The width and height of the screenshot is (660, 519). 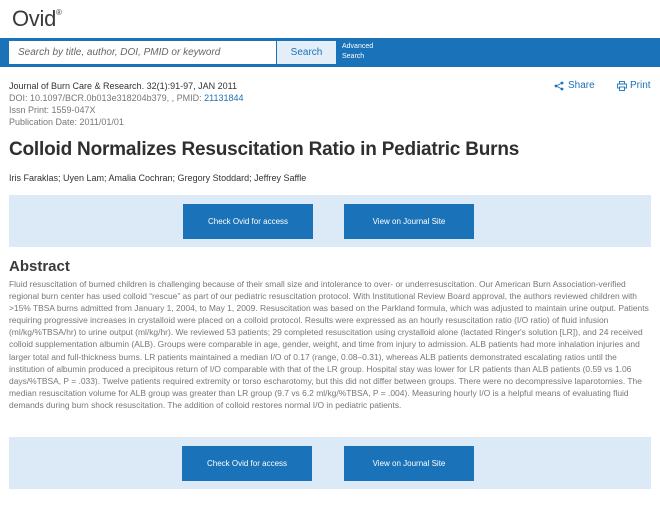 I want to click on search-bar: Search Advanced Search, so click(x=330, y=52).